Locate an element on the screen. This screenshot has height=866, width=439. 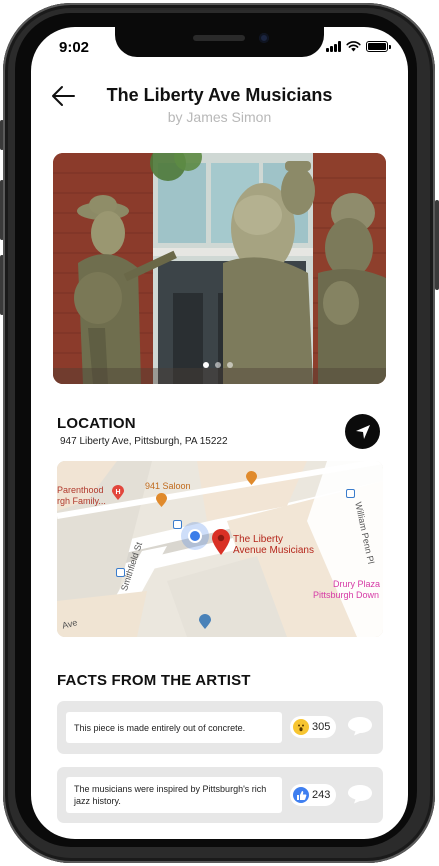
reaction-button: 305 is located at coordinates (313, 727).